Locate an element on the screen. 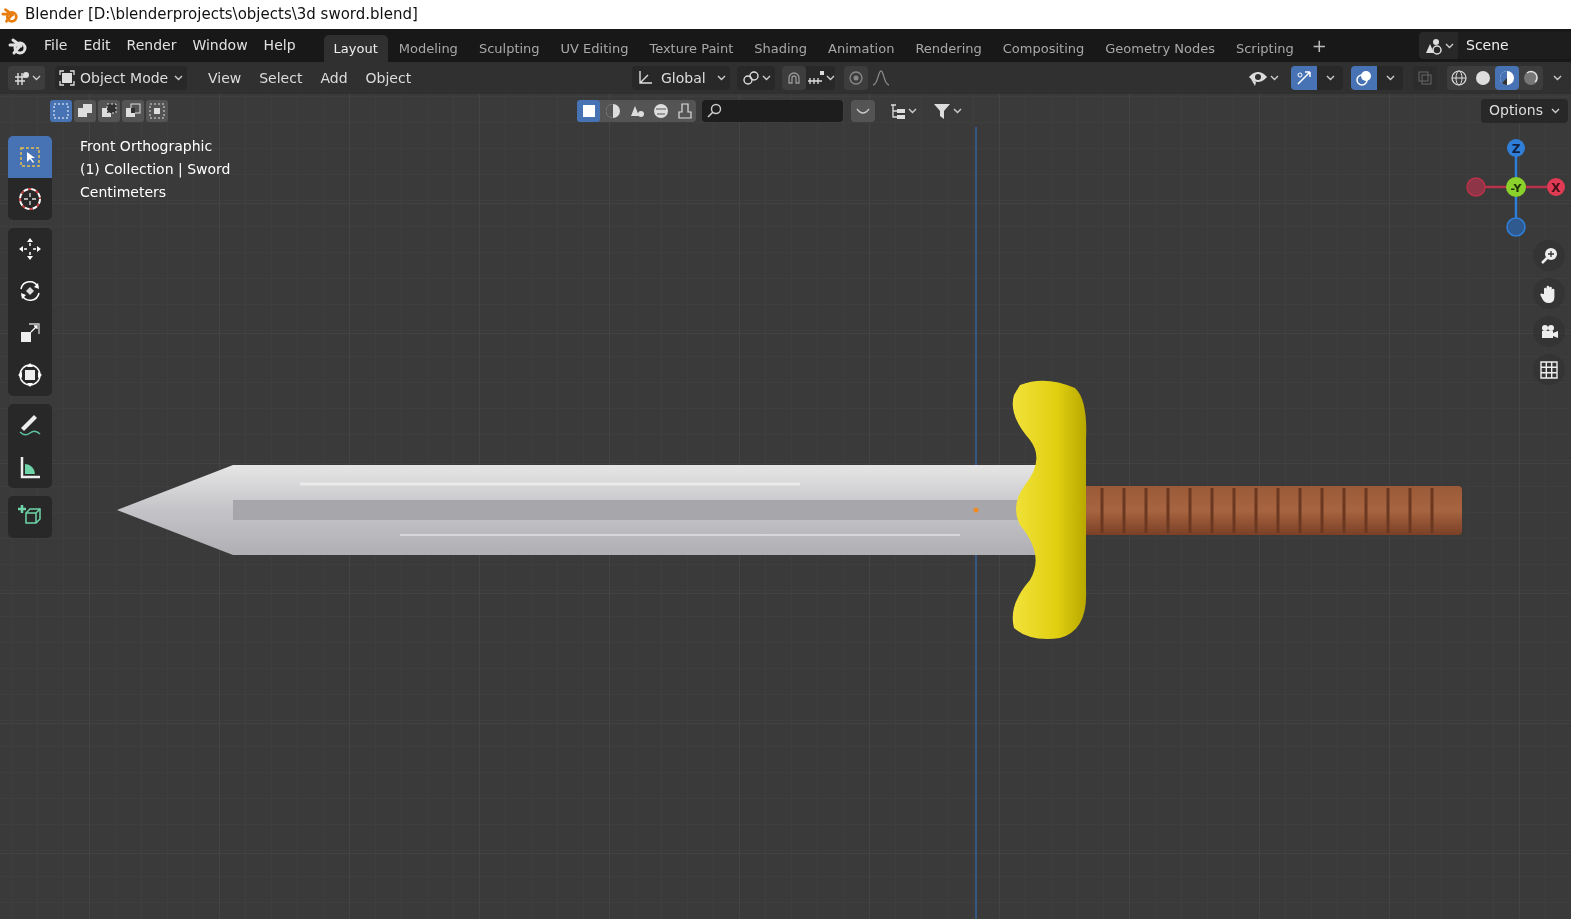 This screenshot has width=1571, height=919. snap-toggle is located at coordinates (808, 78).